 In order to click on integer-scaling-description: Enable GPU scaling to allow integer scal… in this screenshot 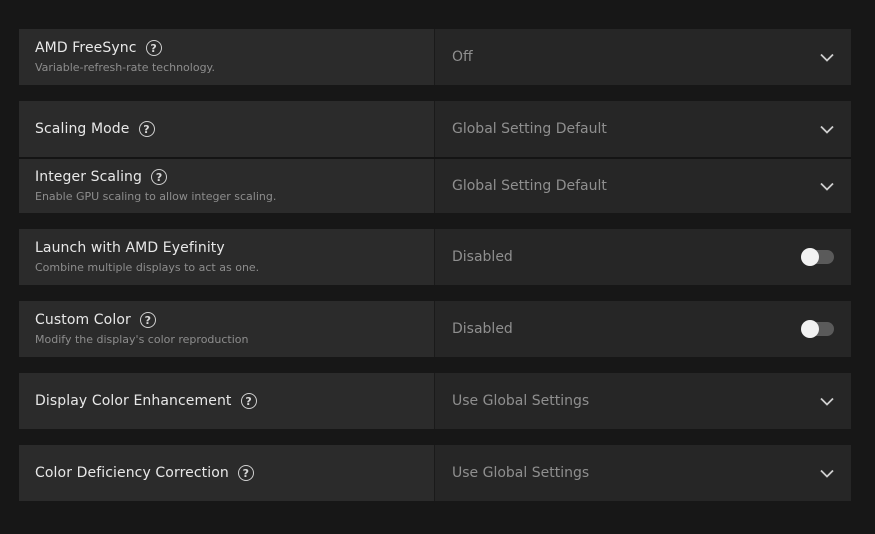, I will do `click(156, 196)`.